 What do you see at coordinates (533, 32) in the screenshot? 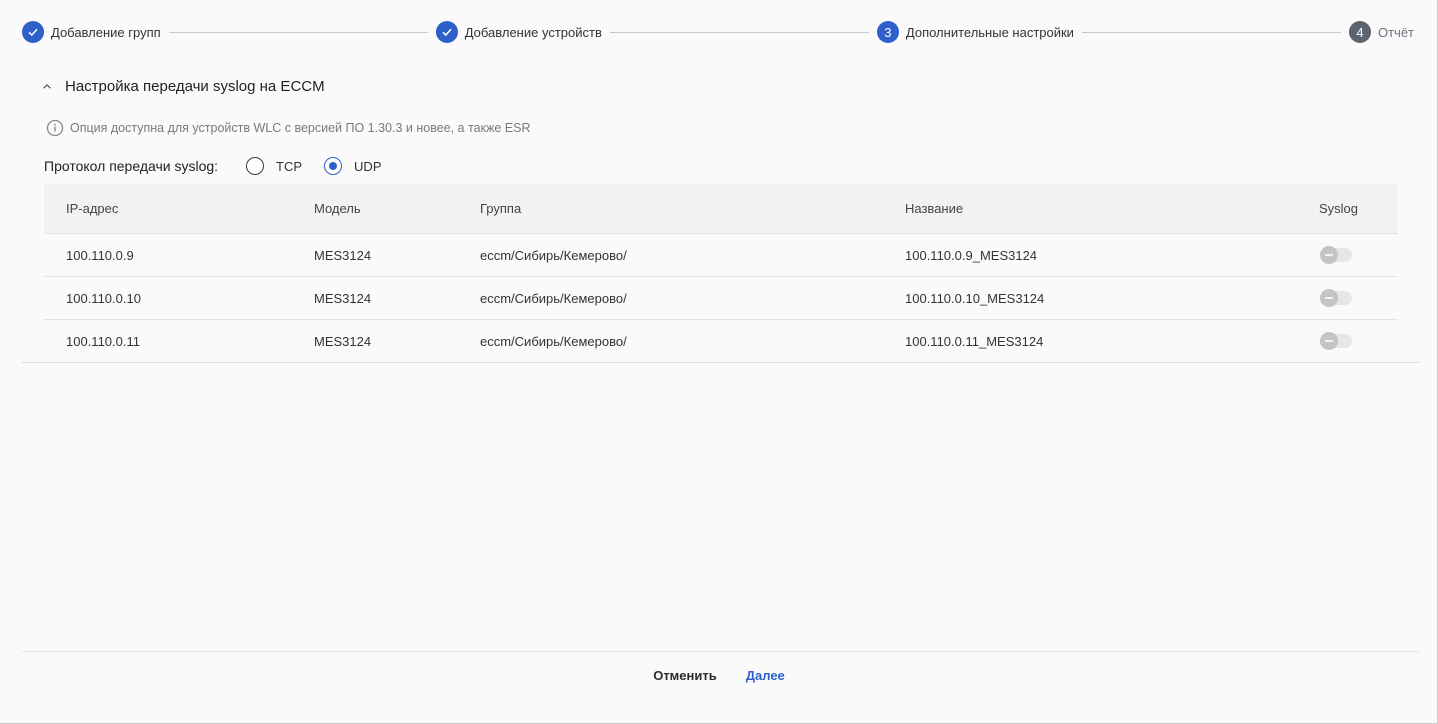
I see `step-label: Добавление устройств` at bounding box center [533, 32].